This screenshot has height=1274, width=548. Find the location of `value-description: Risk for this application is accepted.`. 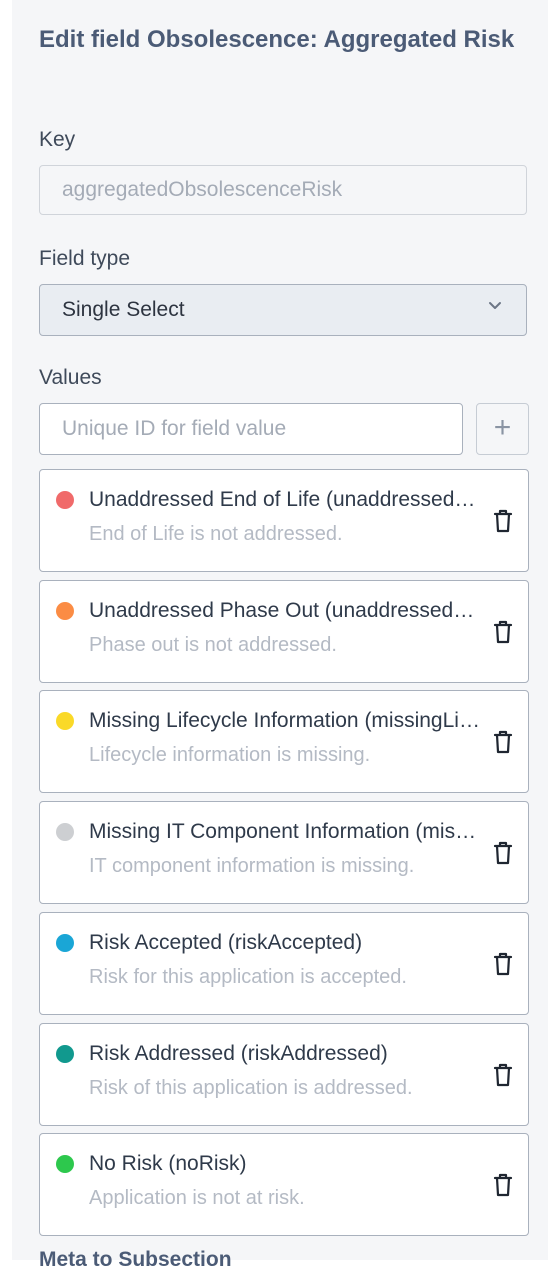

value-description: Risk for this application is accepted. is located at coordinates (248, 977).